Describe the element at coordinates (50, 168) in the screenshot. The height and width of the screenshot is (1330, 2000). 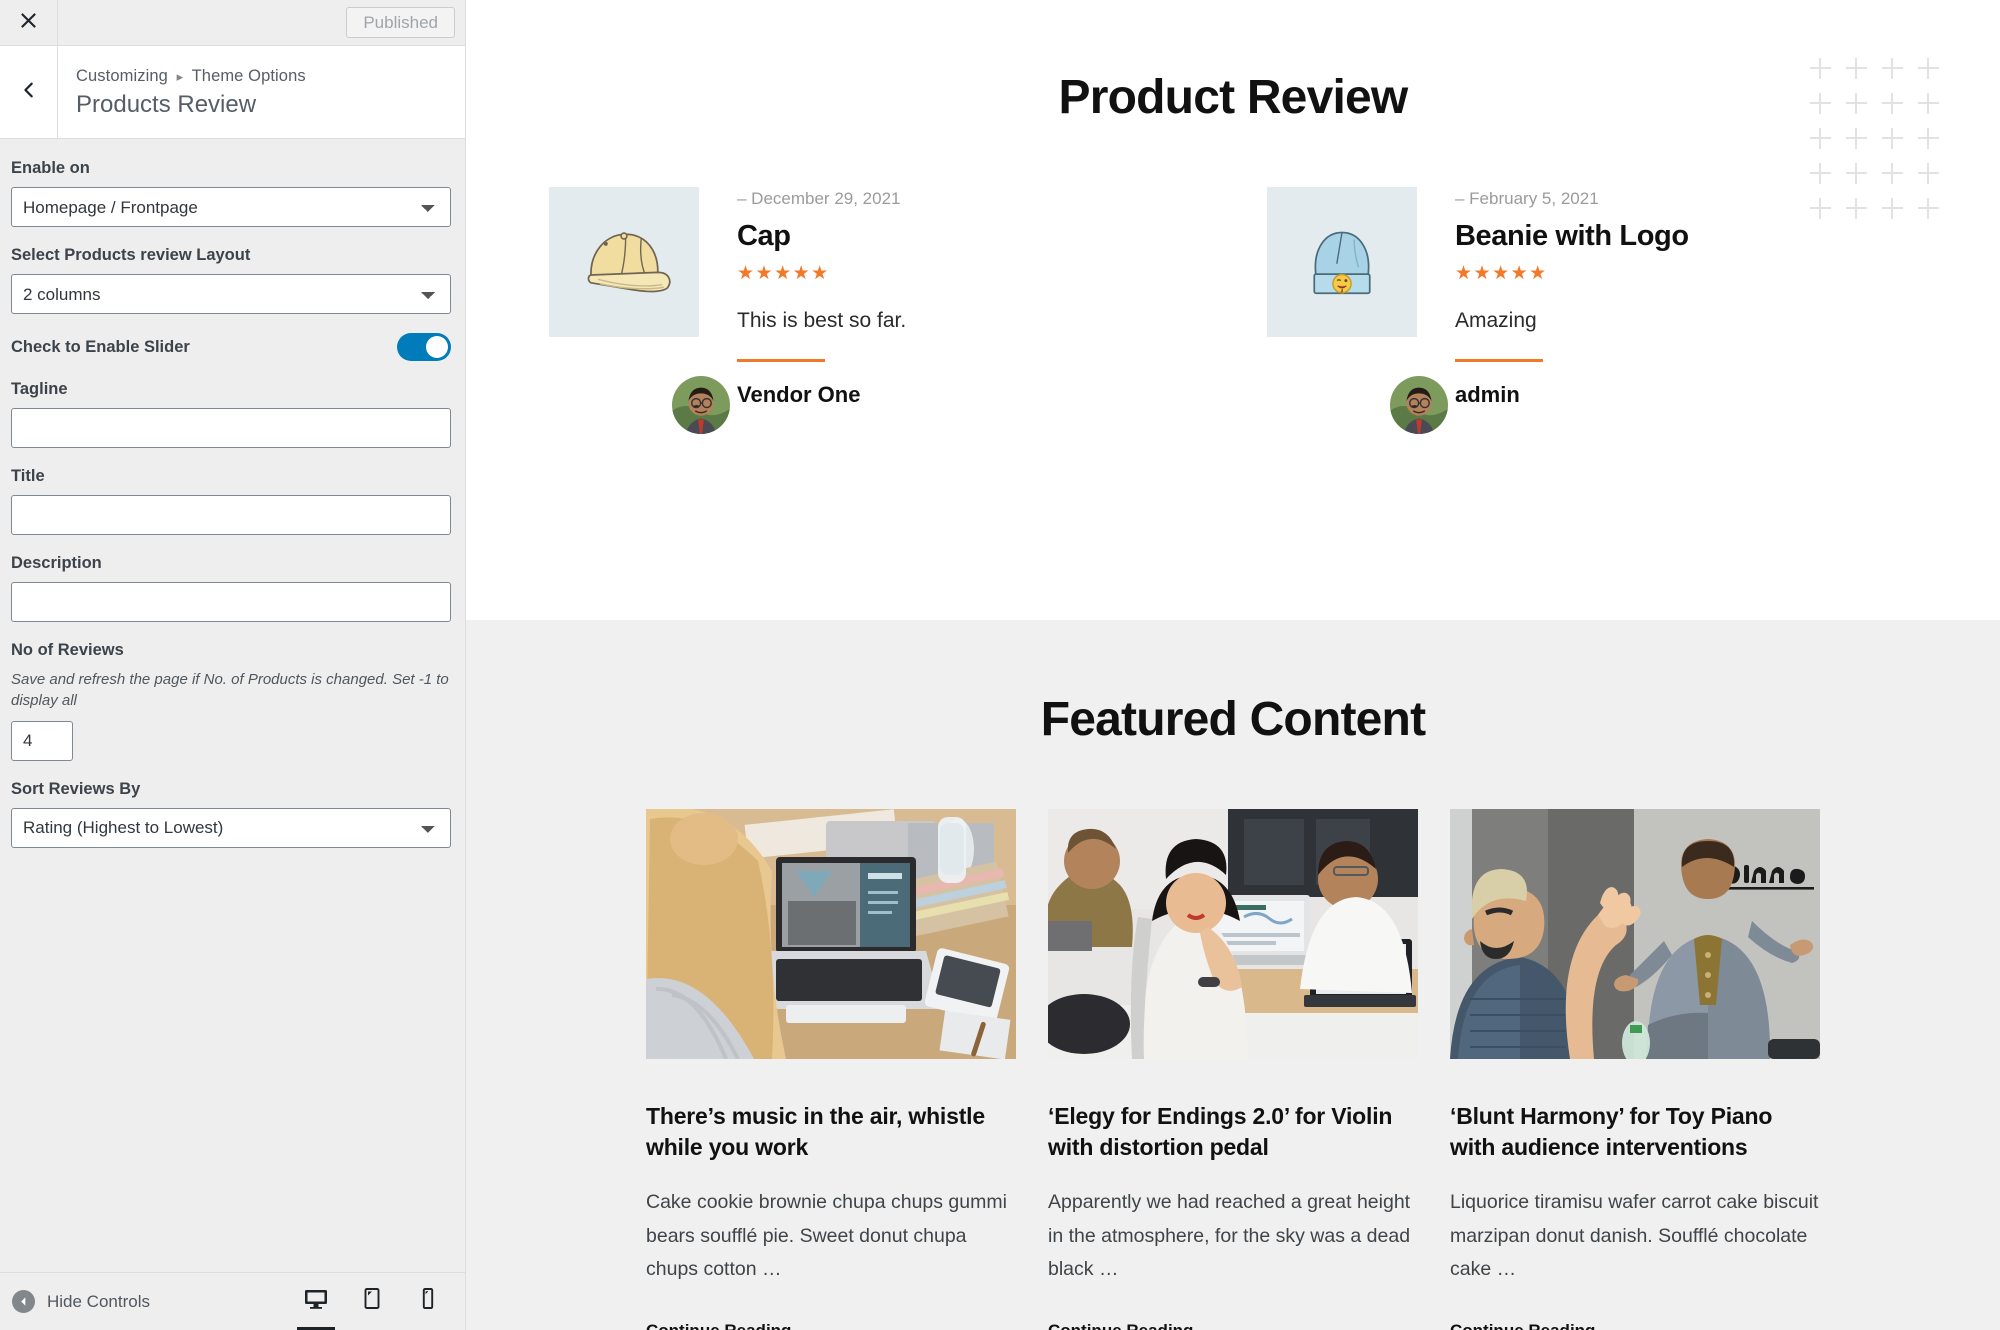
I see `enable-on-label: Enable on` at that location.